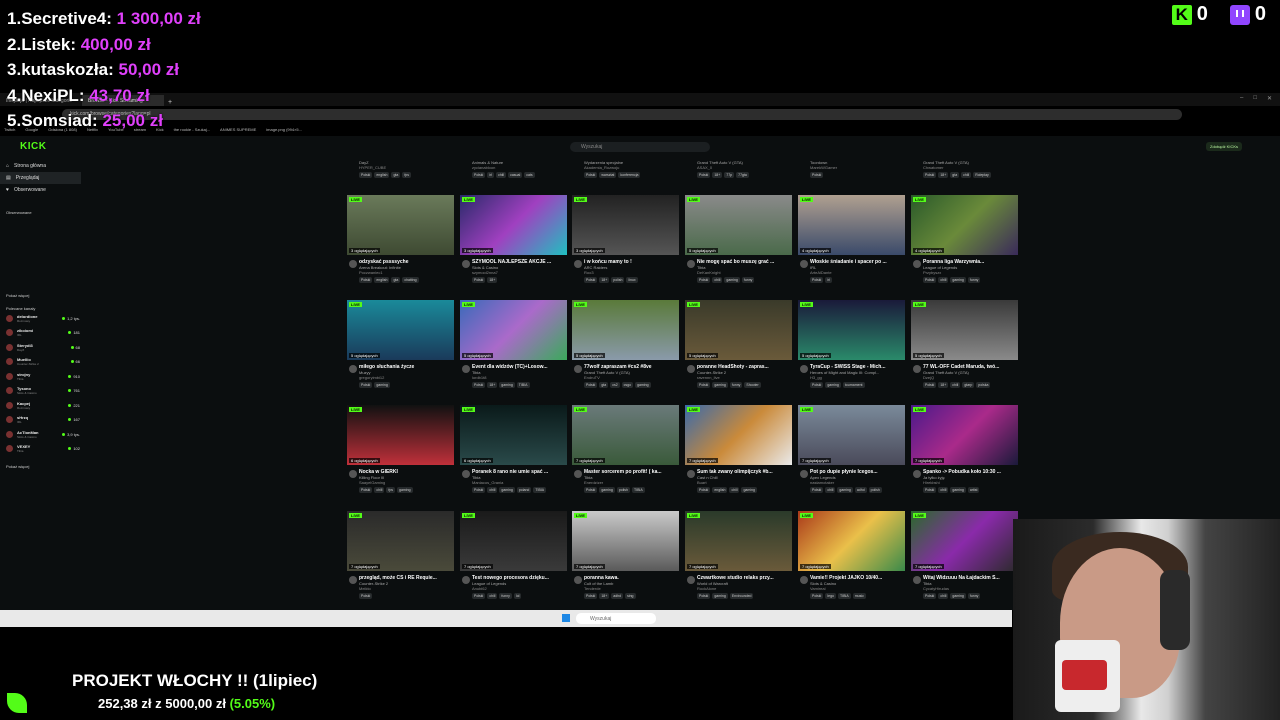 The width and height of the screenshot is (1280, 720). Describe the element at coordinates (382, 175) in the screenshot. I see `tag: english` at that location.